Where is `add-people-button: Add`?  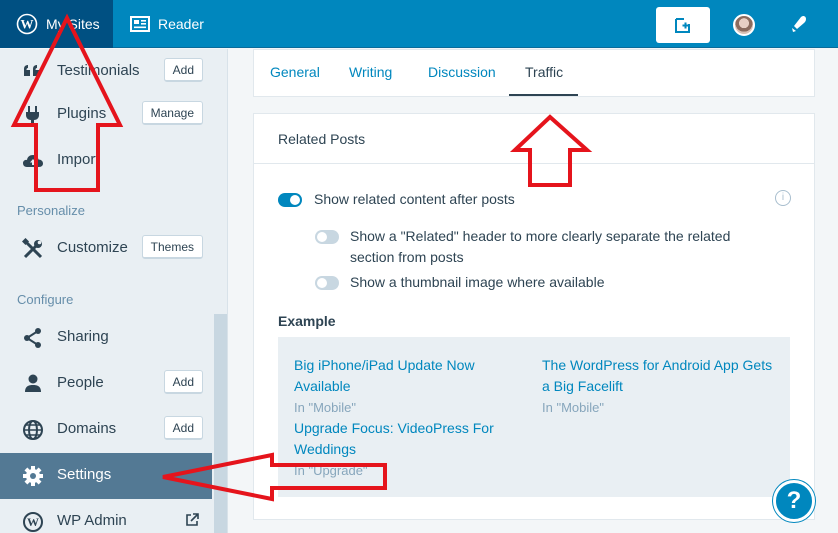 add-people-button: Add is located at coordinates (183, 382).